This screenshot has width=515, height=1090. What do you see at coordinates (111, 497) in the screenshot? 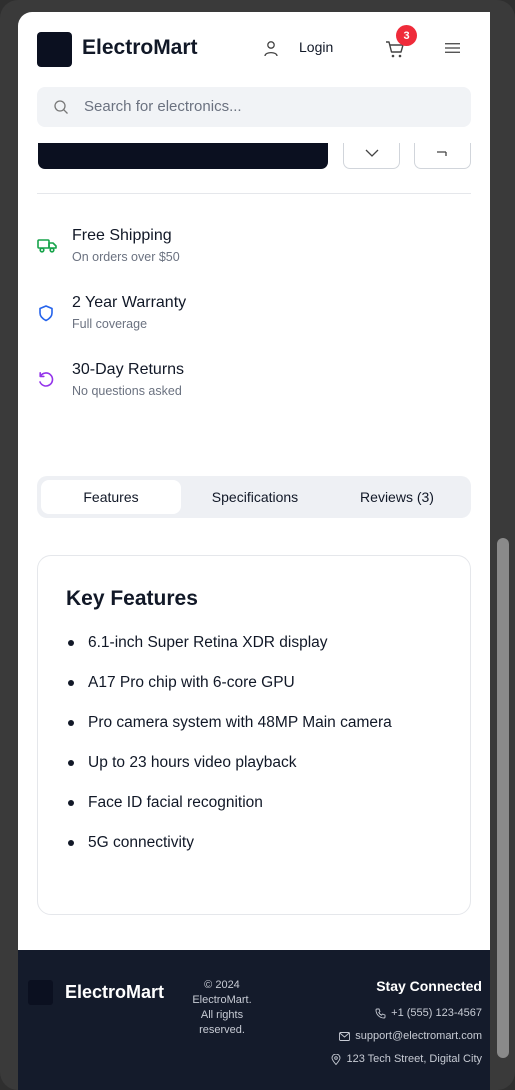
I see `tab-features: Features` at bounding box center [111, 497].